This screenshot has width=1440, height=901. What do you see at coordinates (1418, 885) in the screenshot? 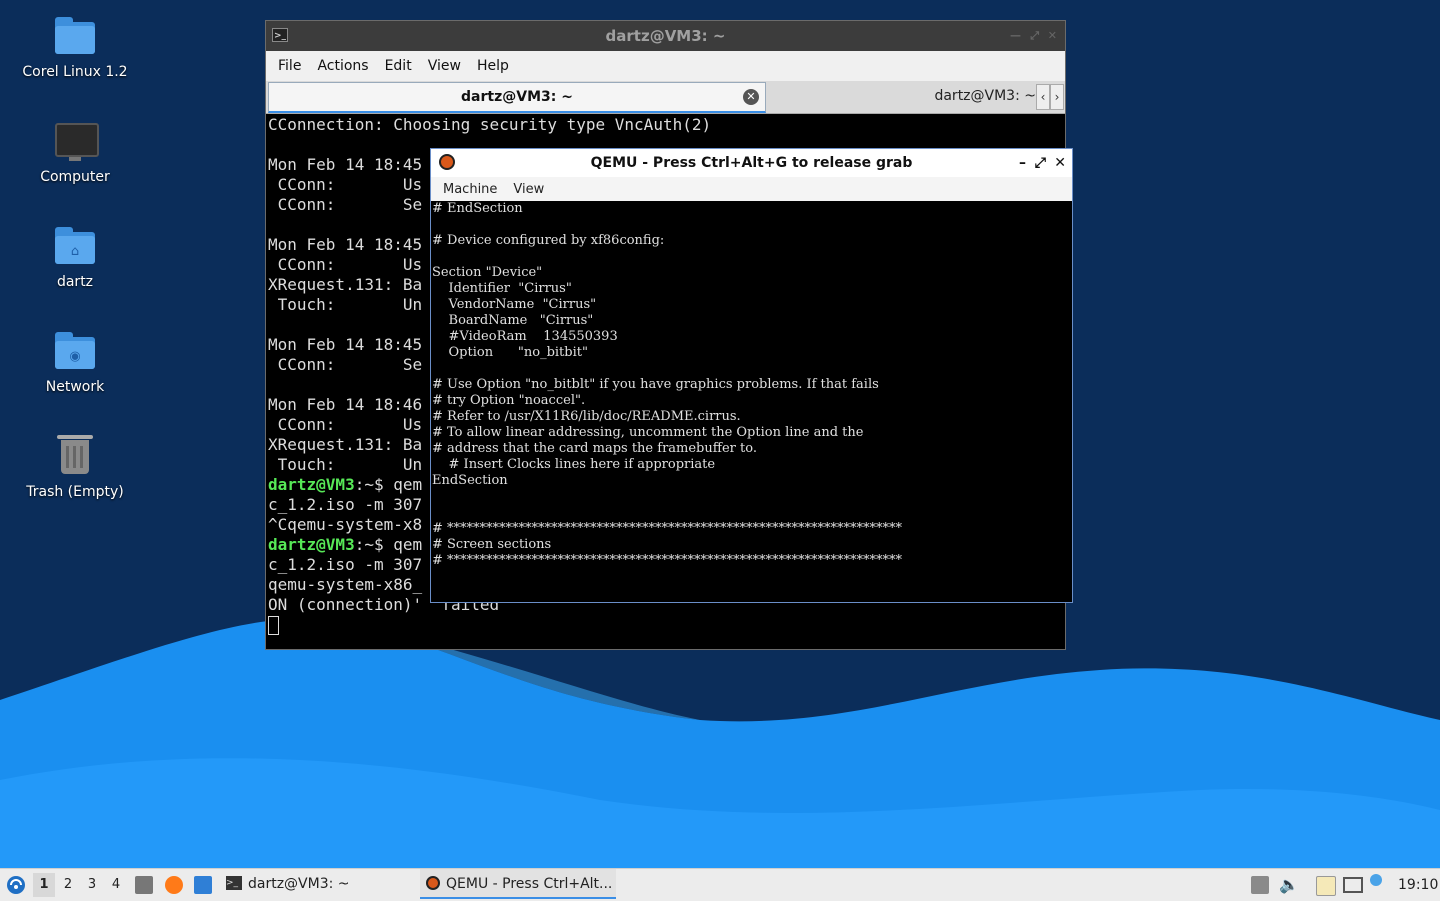
I see `clock: 19:10` at bounding box center [1418, 885].